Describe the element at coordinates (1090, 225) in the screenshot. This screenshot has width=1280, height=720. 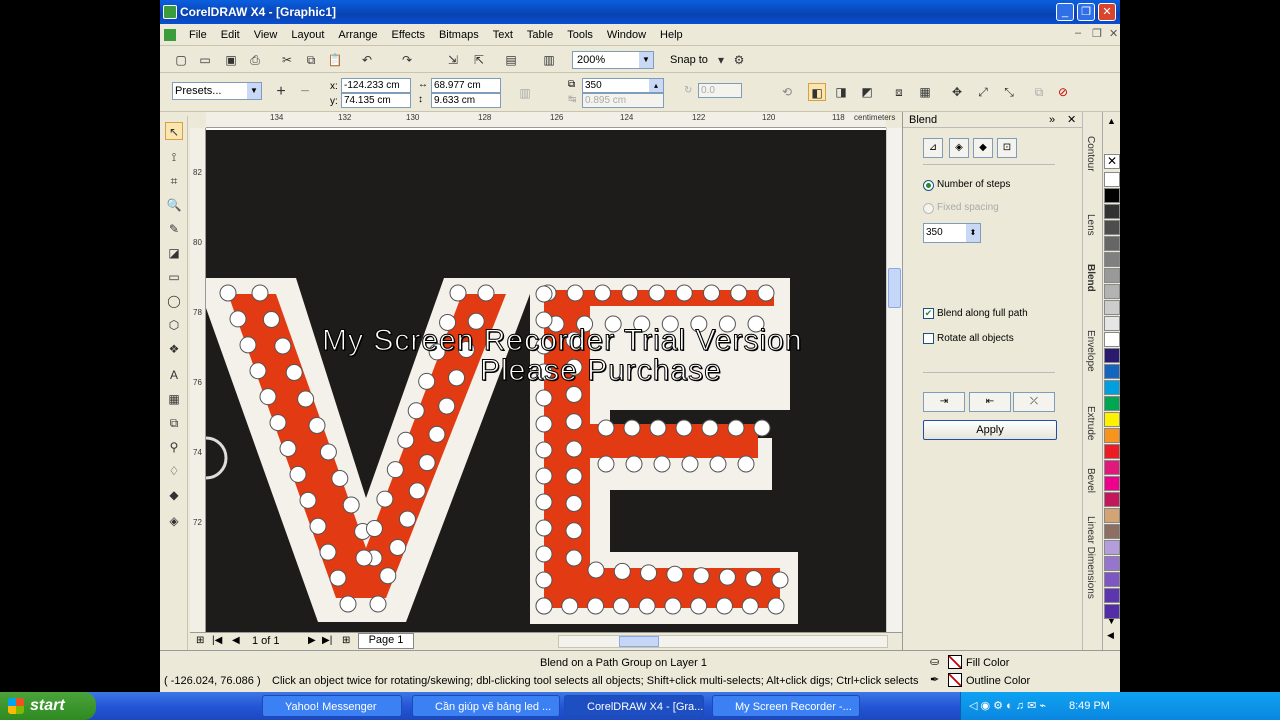
I see `tab-lens: Lens` at that location.